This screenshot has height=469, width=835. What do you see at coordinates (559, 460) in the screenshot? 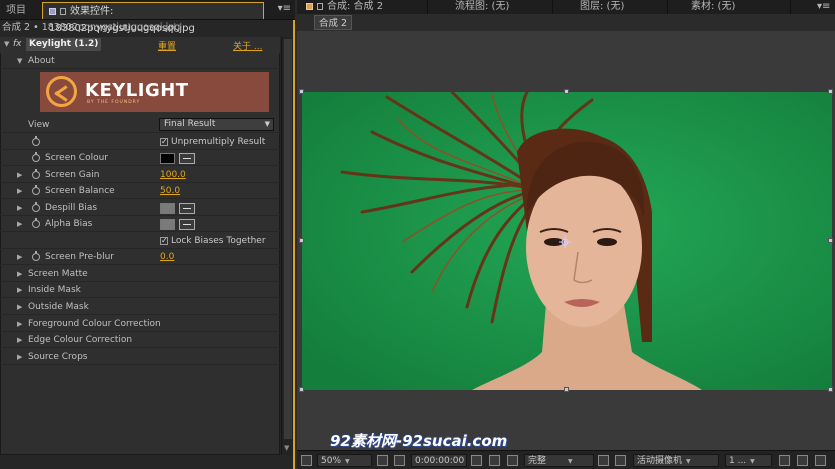
I see `resolution-dropdown: 完整 ▼` at bounding box center [559, 460].